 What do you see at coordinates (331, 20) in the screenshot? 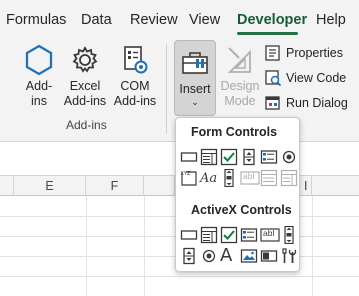
I see `tab-help: Help` at bounding box center [331, 20].